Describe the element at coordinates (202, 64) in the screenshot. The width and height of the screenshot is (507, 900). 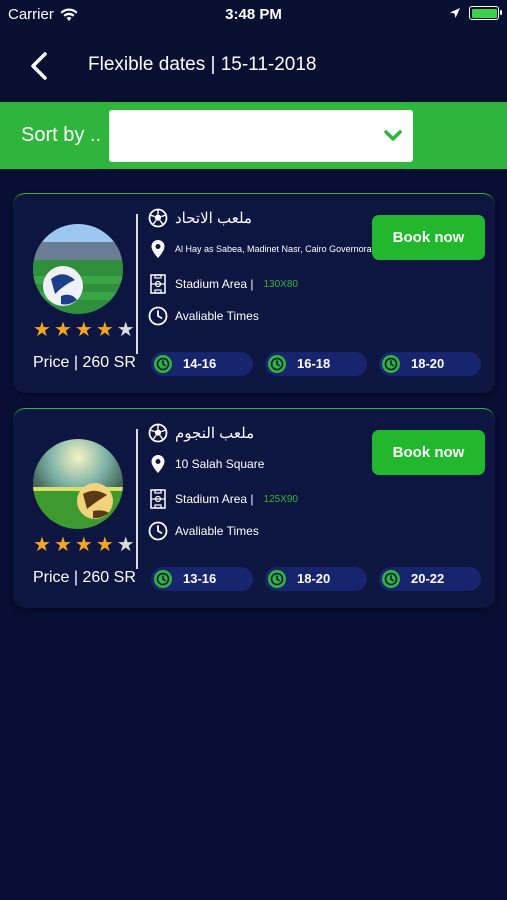
I see `page-title: Flexible dates | 15-11-2018` at that location.